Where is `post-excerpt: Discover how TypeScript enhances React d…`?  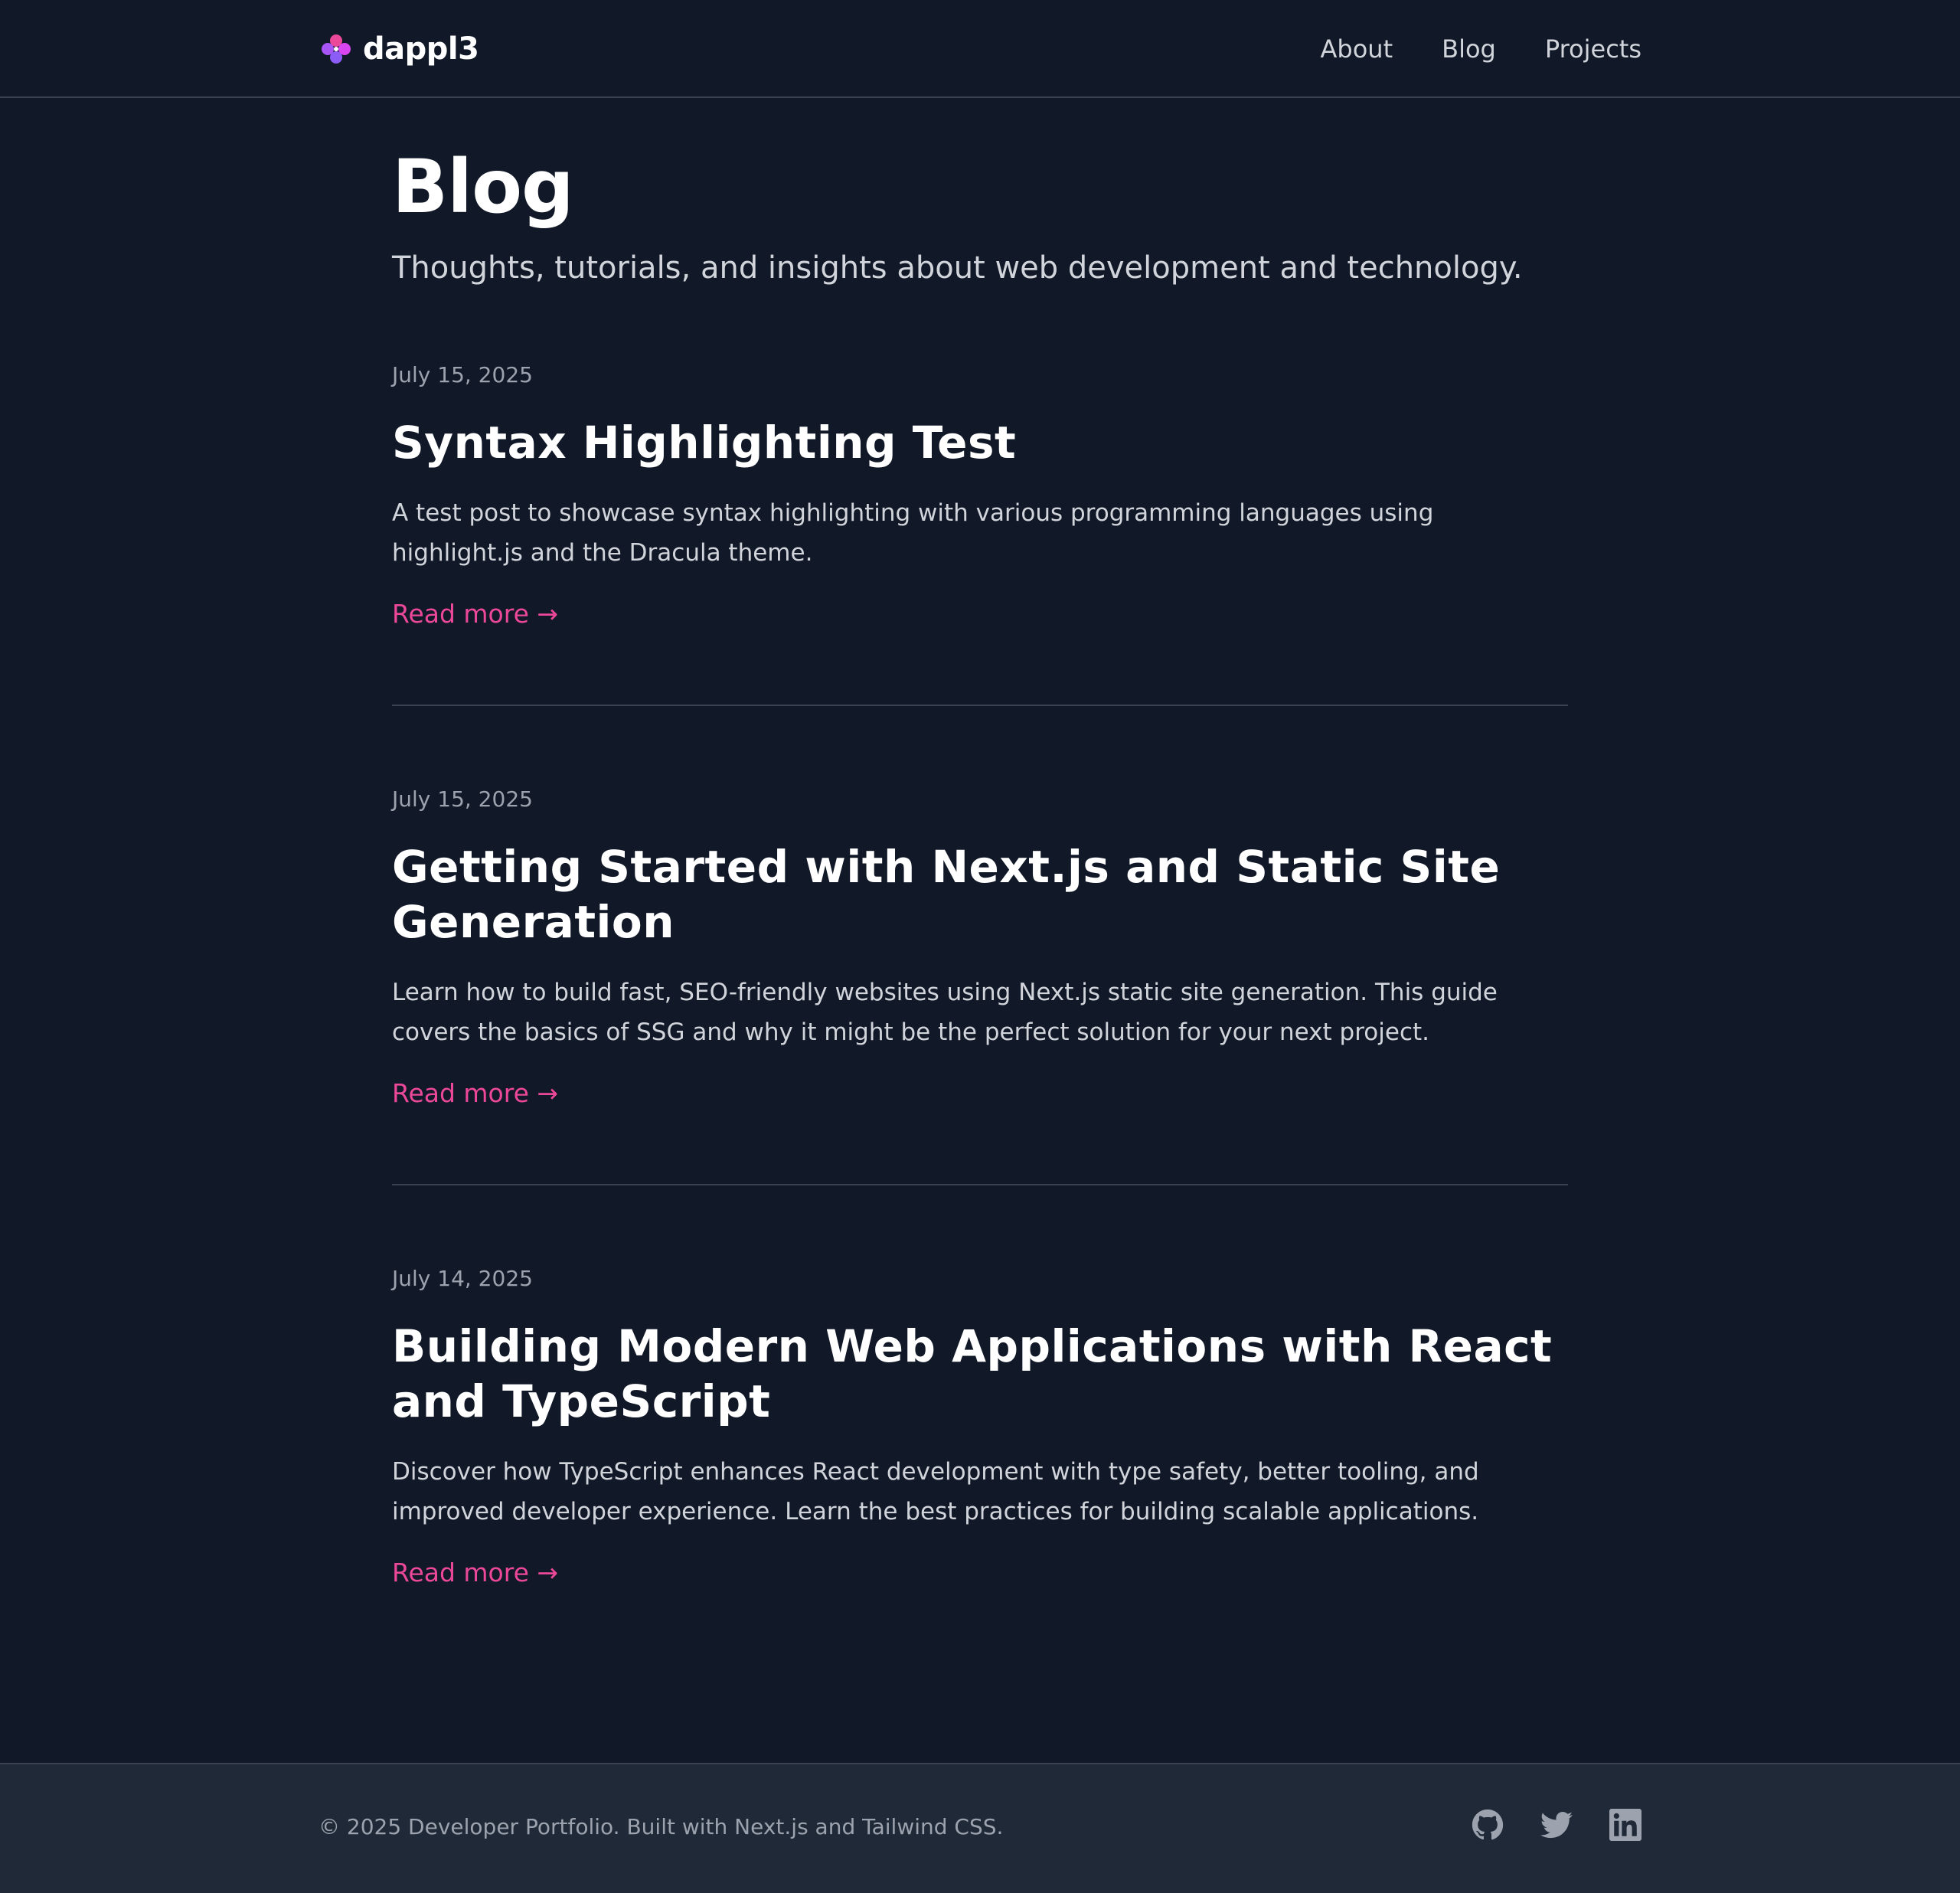
post-excerpt: Discover how TypeScript enhances React d… is located at coordinates (935, 1491).